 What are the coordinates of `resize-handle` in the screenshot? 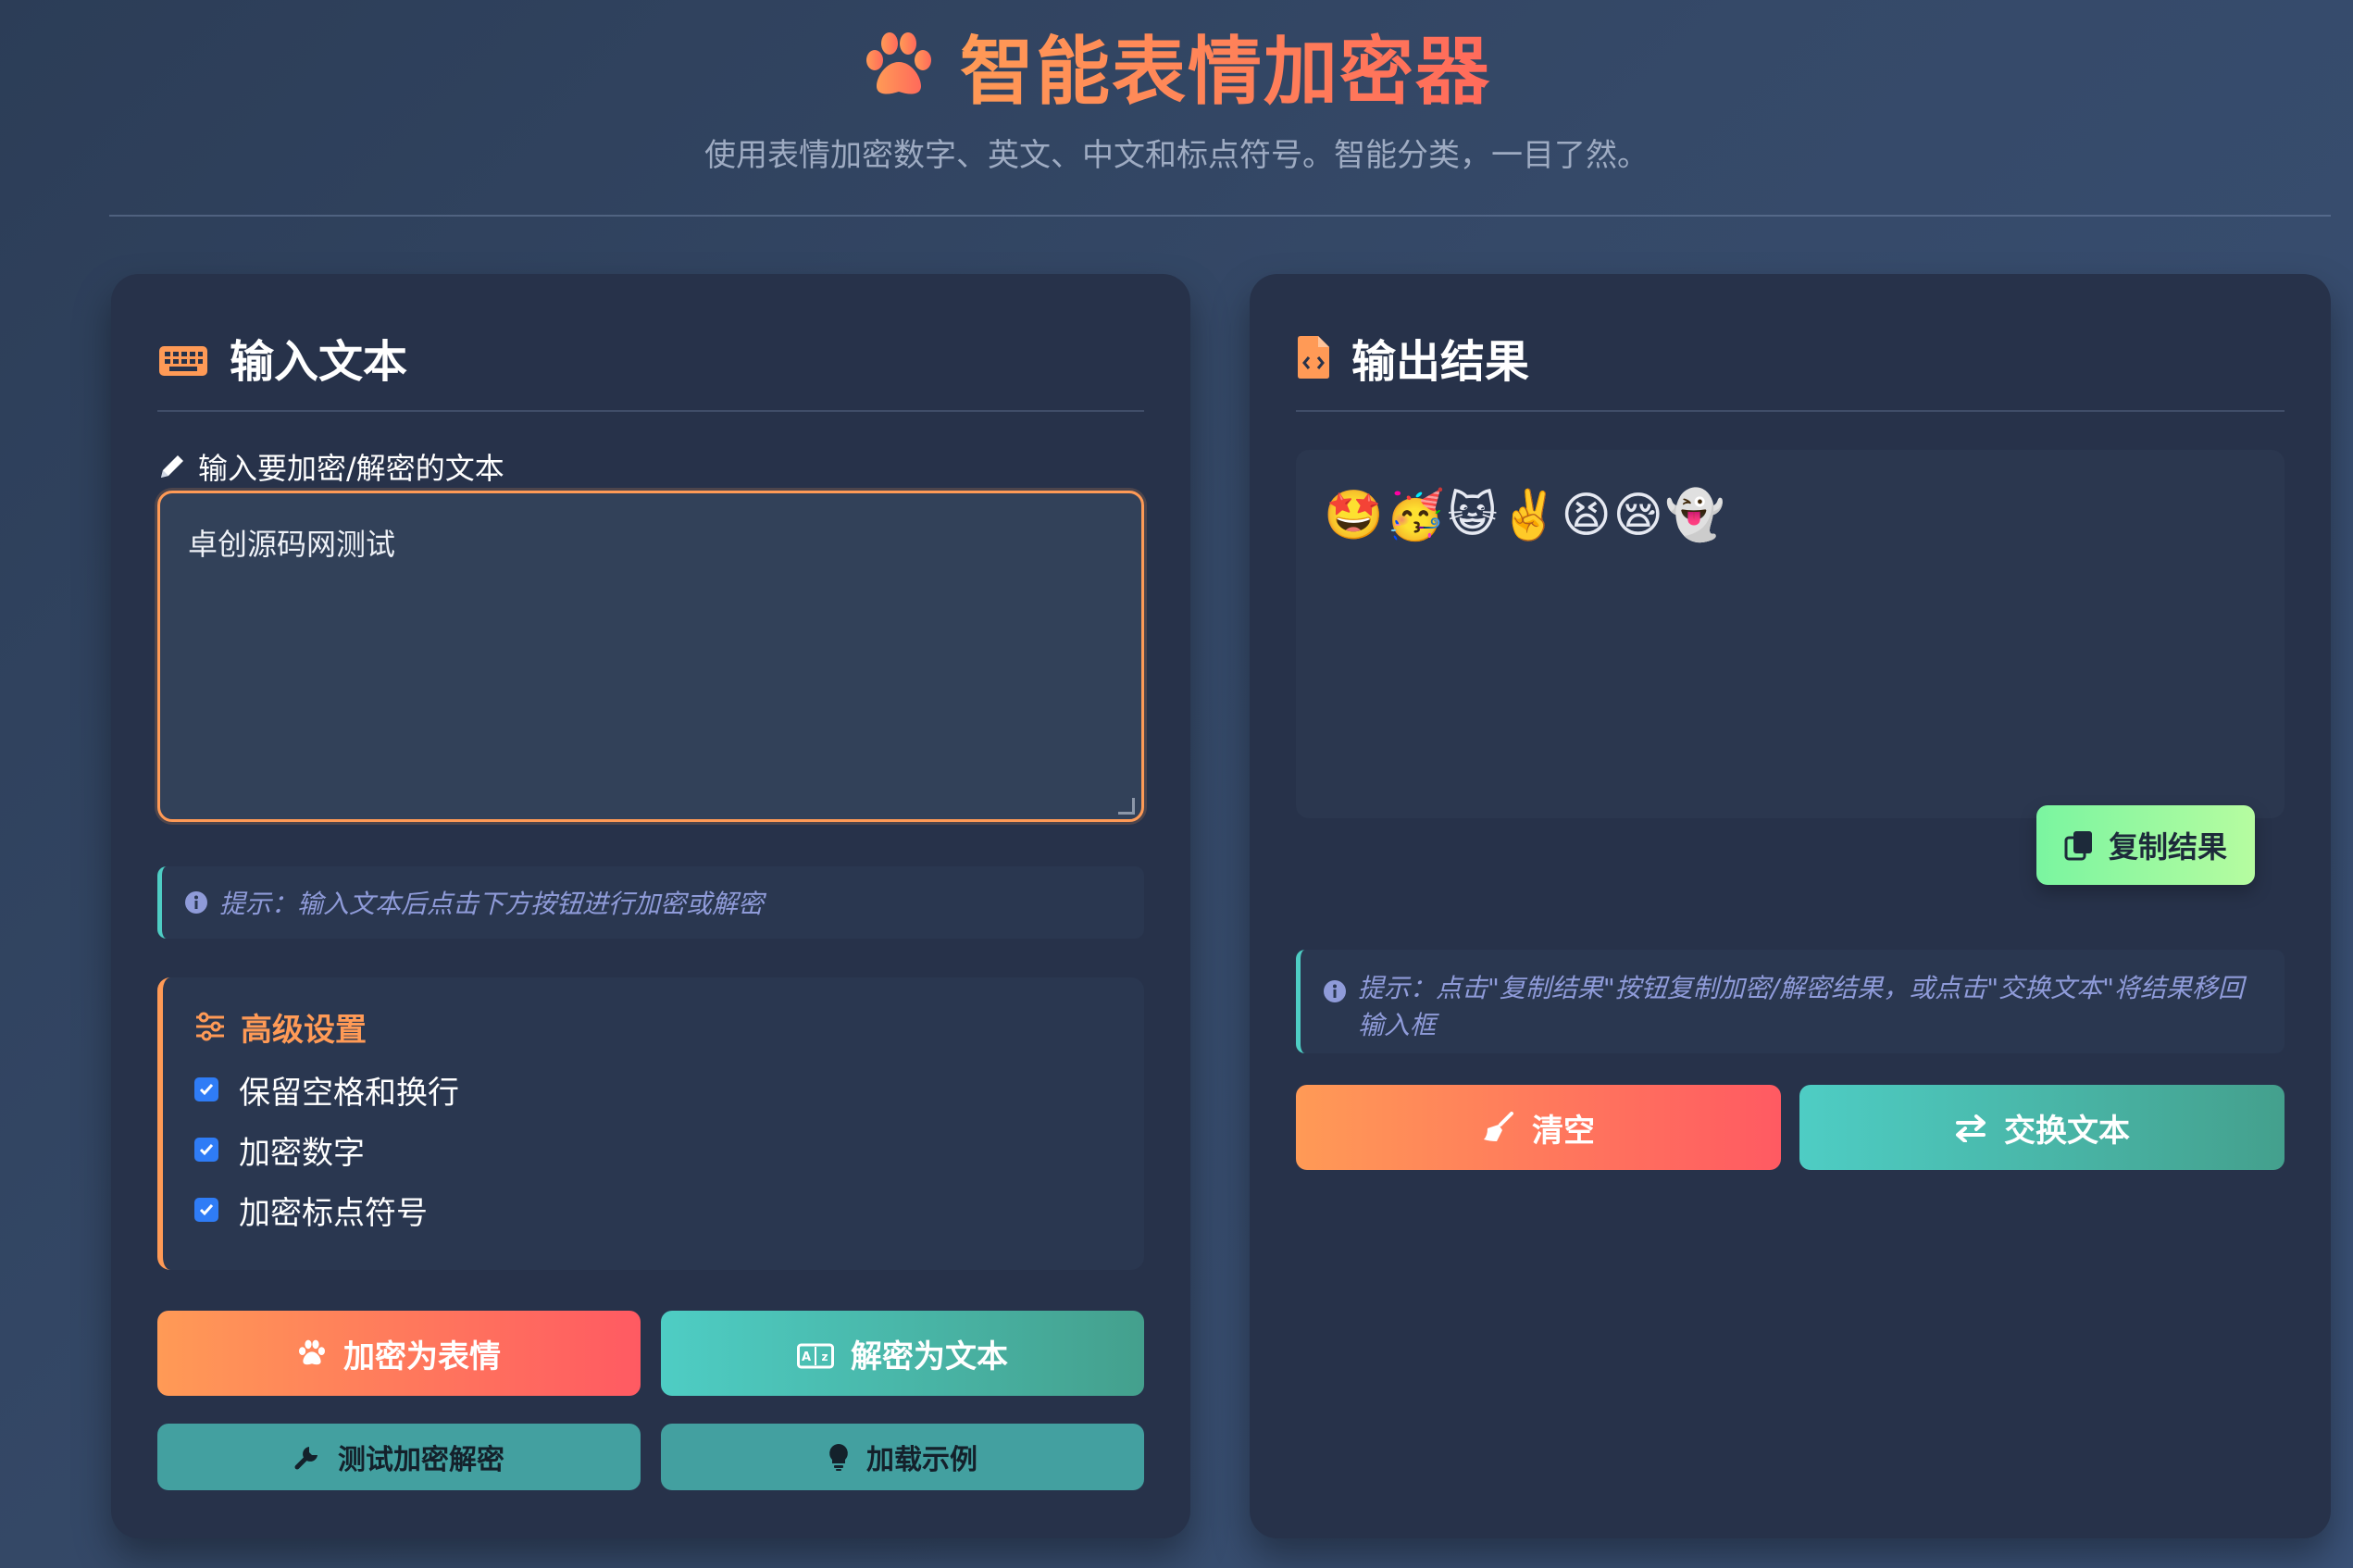 It's located at (1126, 806).